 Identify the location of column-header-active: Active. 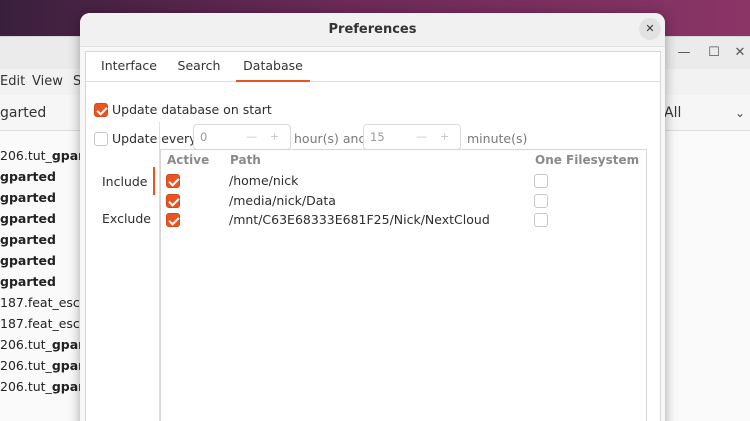
(188, 160).